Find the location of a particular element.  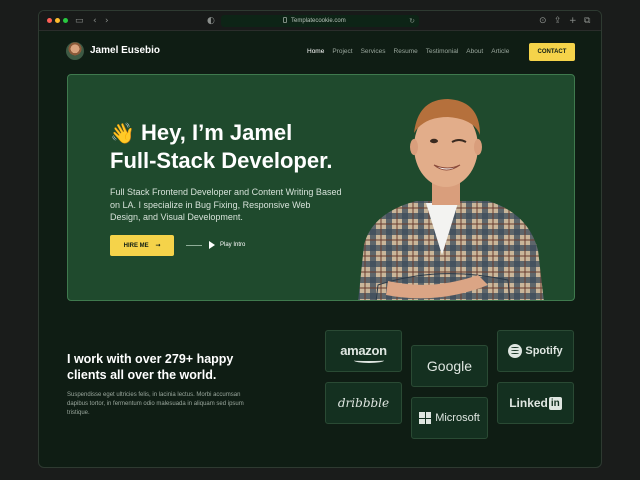

client-logo-spotify: Spotify is located at coordinates (535, 351).